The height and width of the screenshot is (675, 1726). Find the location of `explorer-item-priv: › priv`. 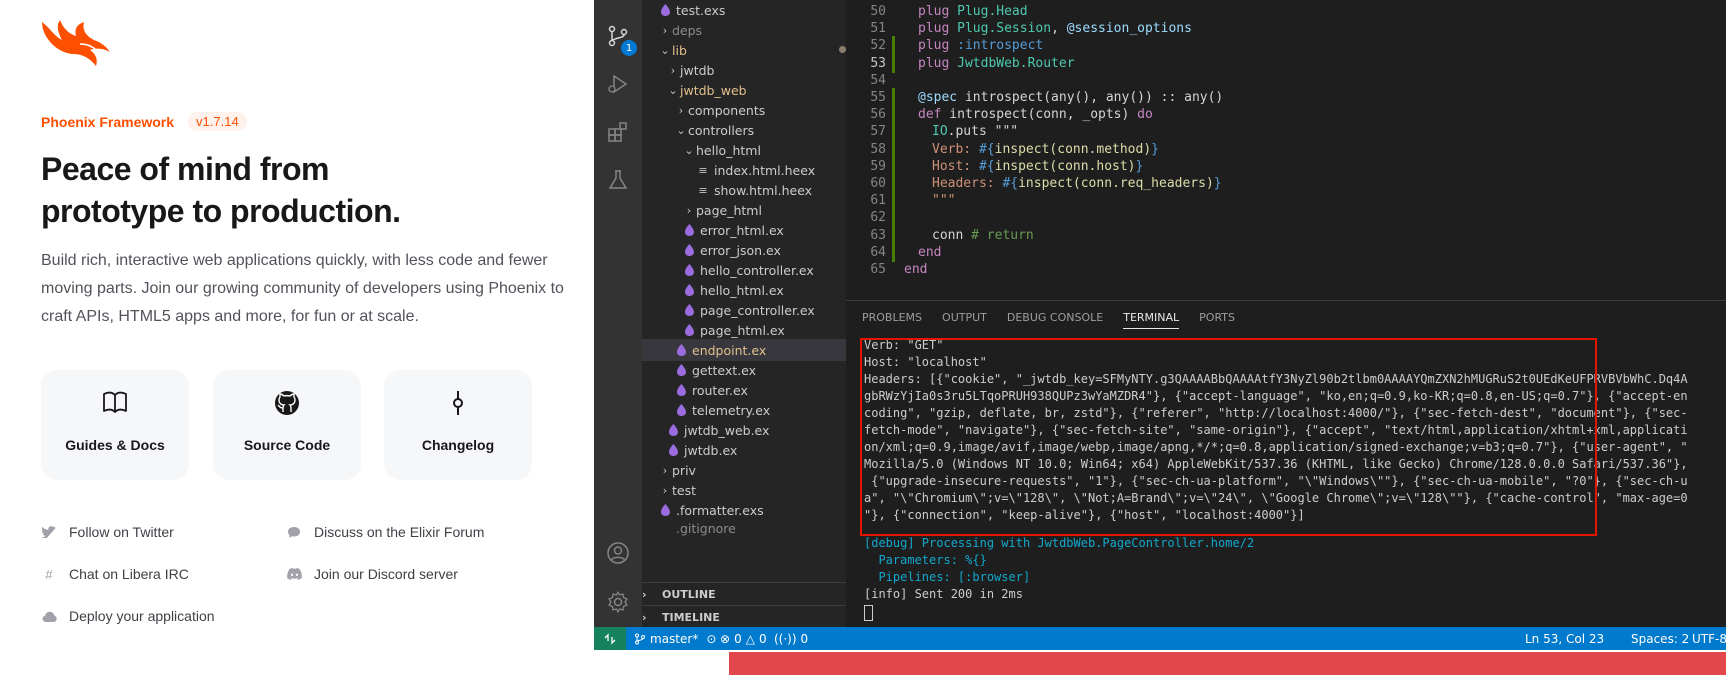

explorer-item-priv: › priv is located at coordinates (744, 470).